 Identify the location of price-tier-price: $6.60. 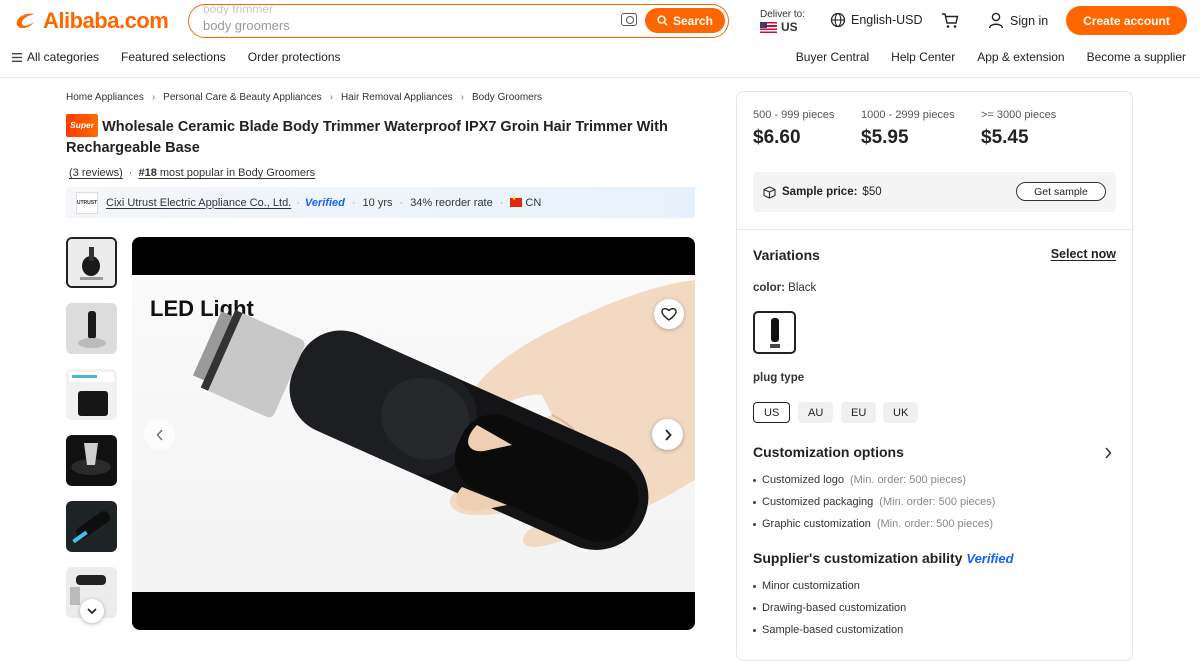
(777, 137).